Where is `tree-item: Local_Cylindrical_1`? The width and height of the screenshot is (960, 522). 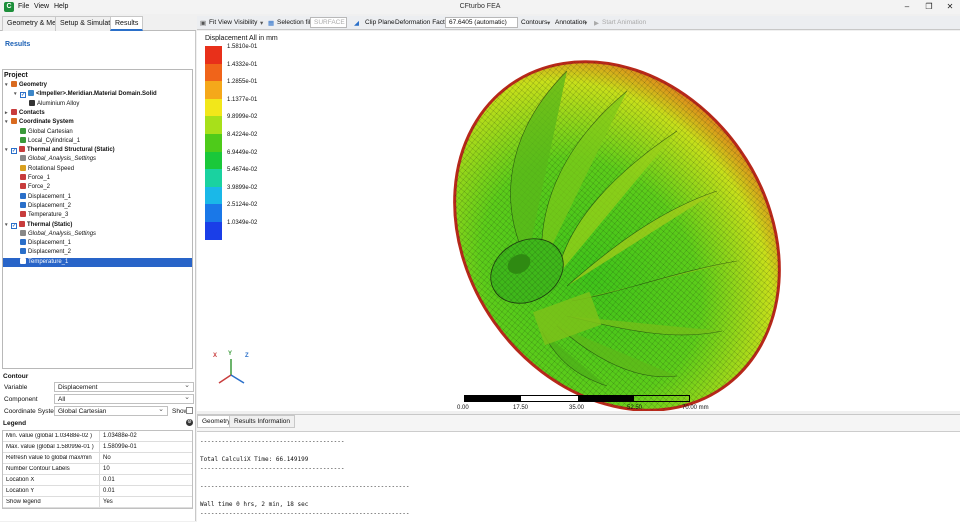
tree-item: Local_Cylindrical_1 is located at coordinates (103, 141).